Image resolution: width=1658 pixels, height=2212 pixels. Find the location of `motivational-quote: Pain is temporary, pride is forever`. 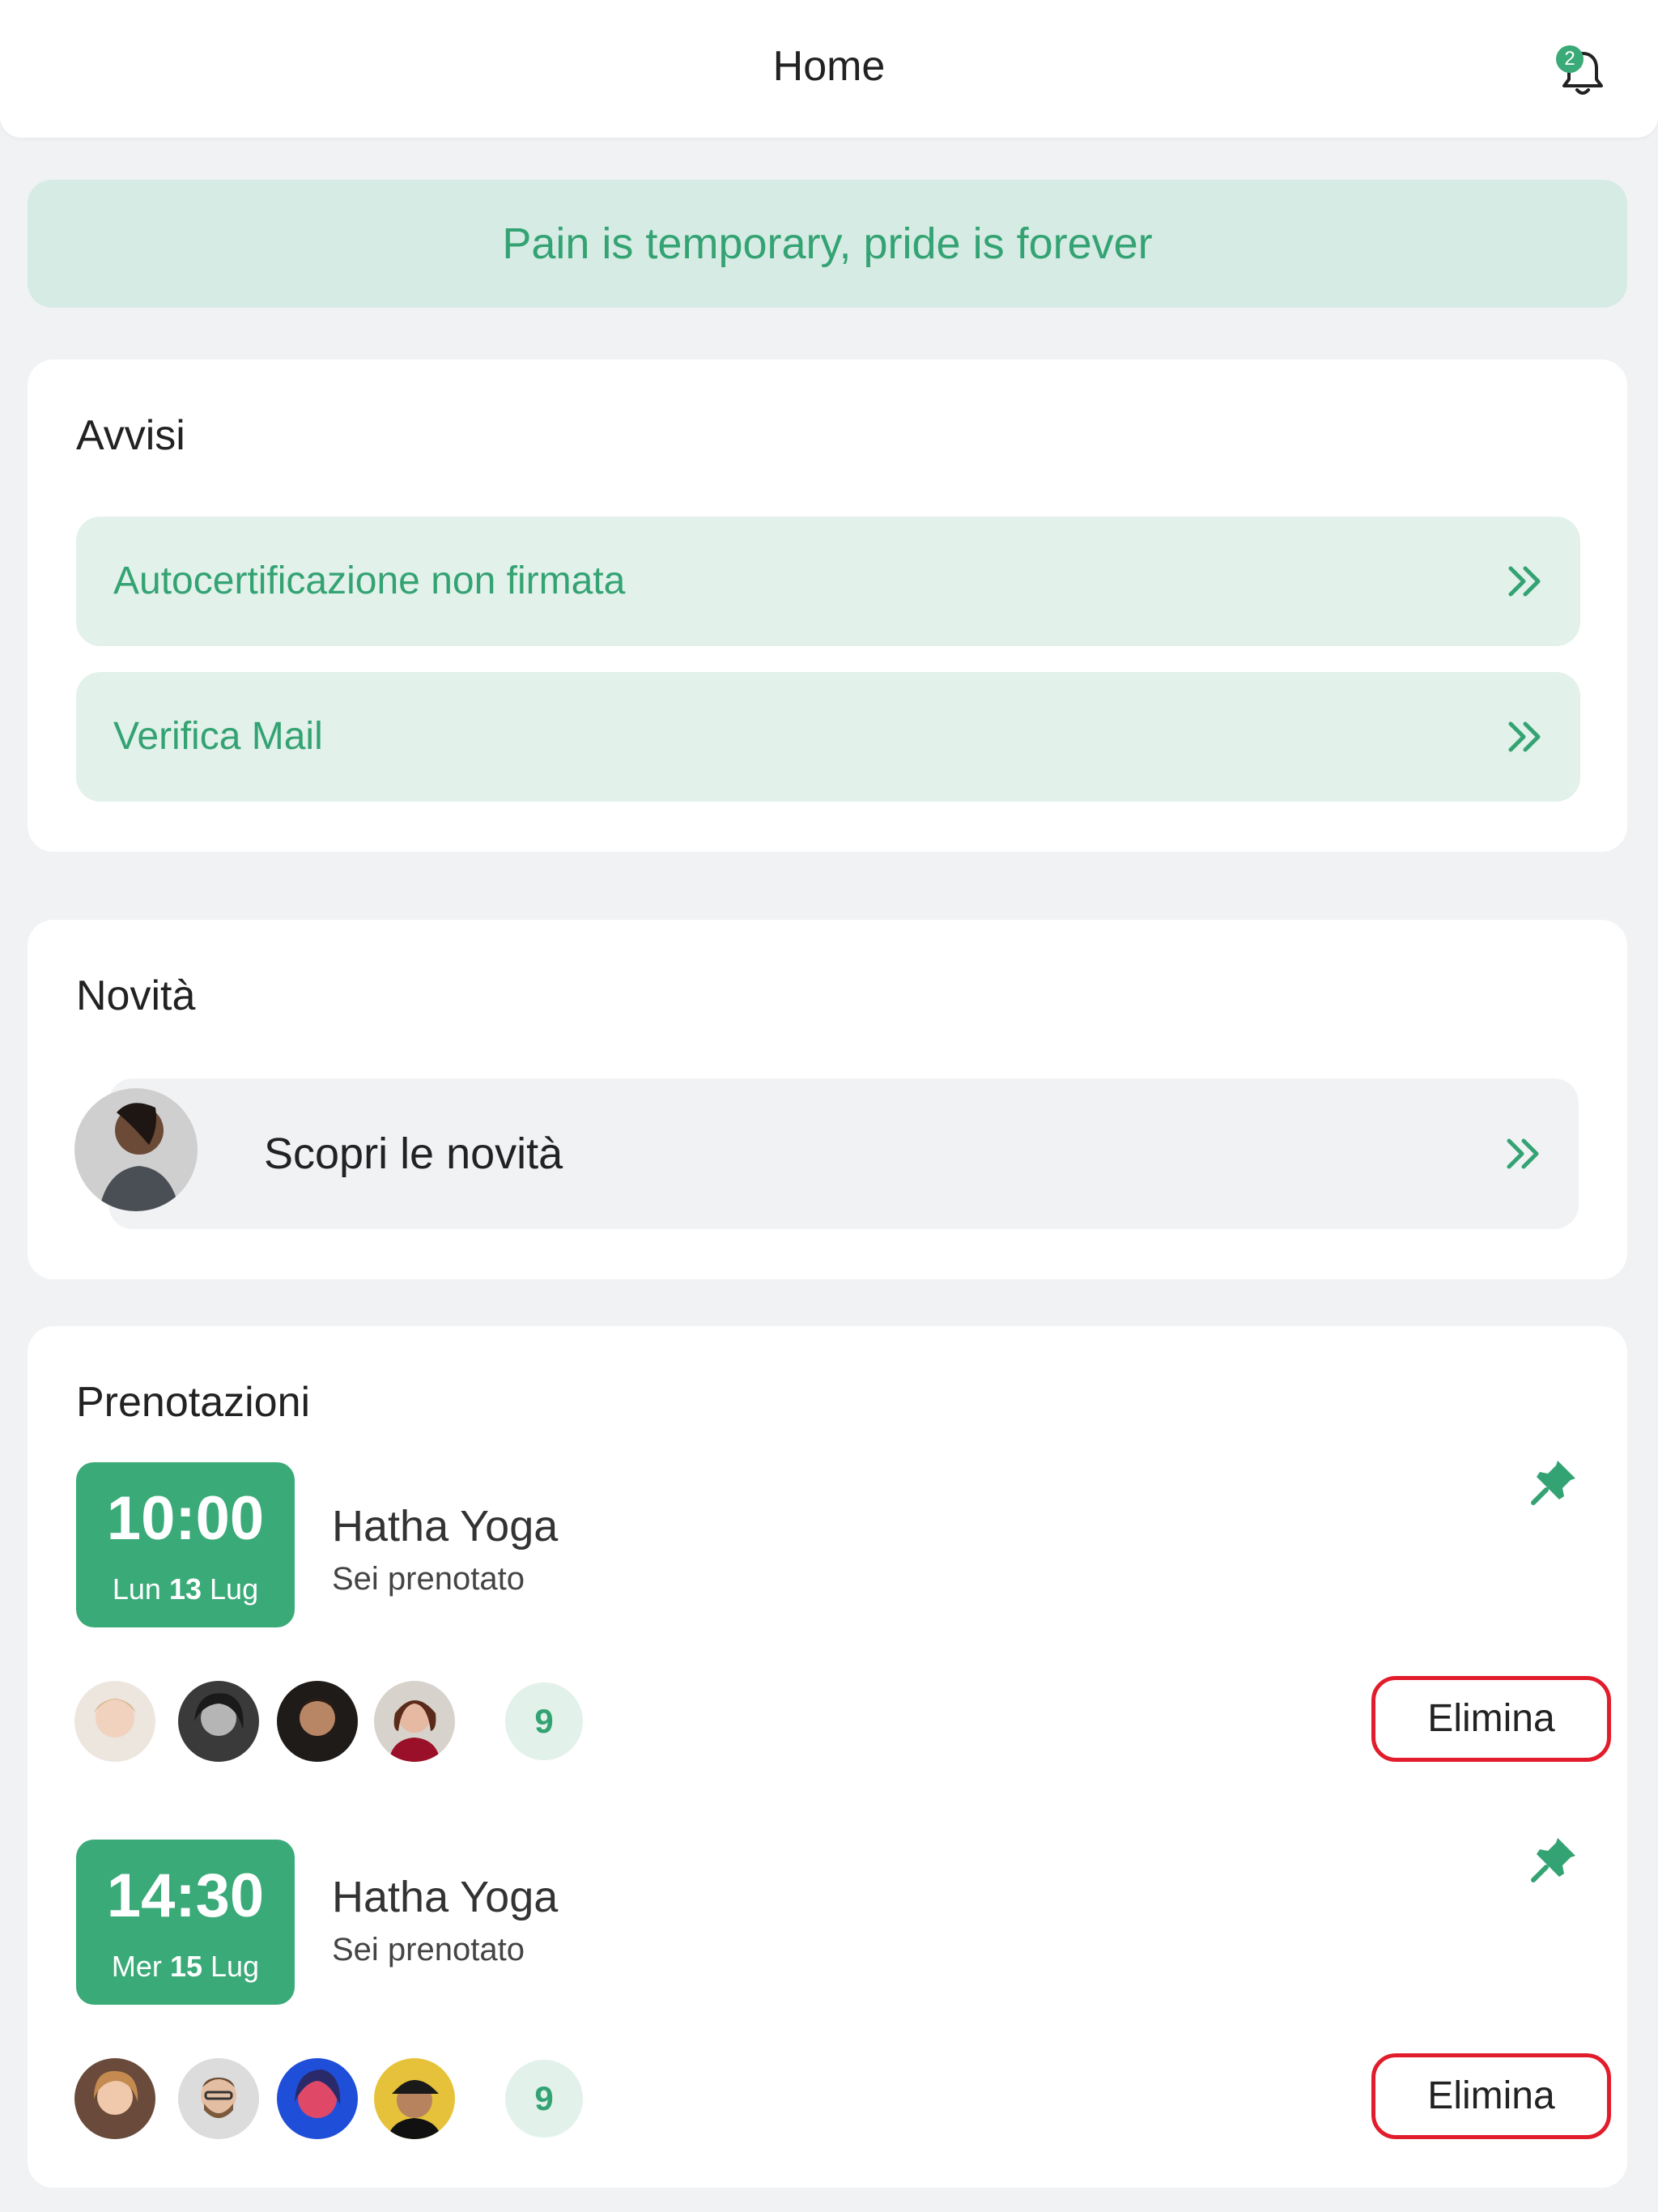

motivational-quote: Pain is temporary, pride is forever is located at coordinates (827, 244).